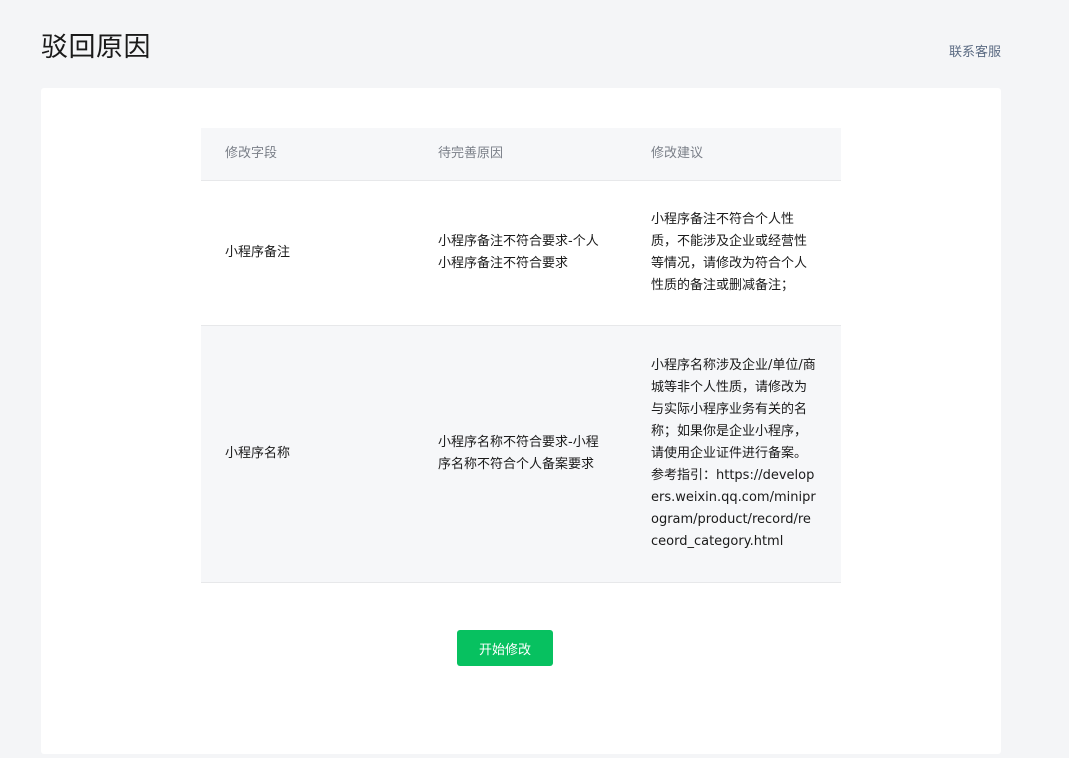 The width and height of the screenshot is (1069, 758). What do you see at coordinates (975, 53) in the screenshot?
I see `contact-support-link: 联系客服` at bounding box center [975, 53].